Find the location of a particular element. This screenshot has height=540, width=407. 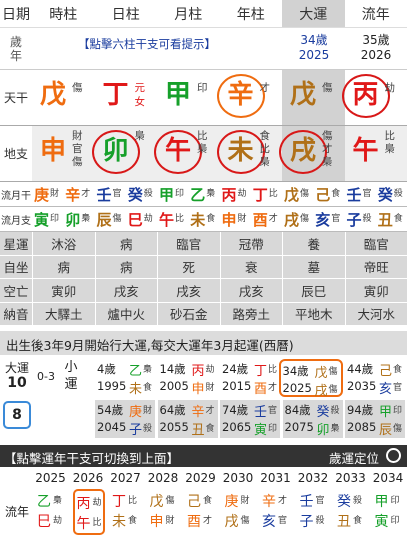

header-date: 日期 is located at coordinates (16, 14).